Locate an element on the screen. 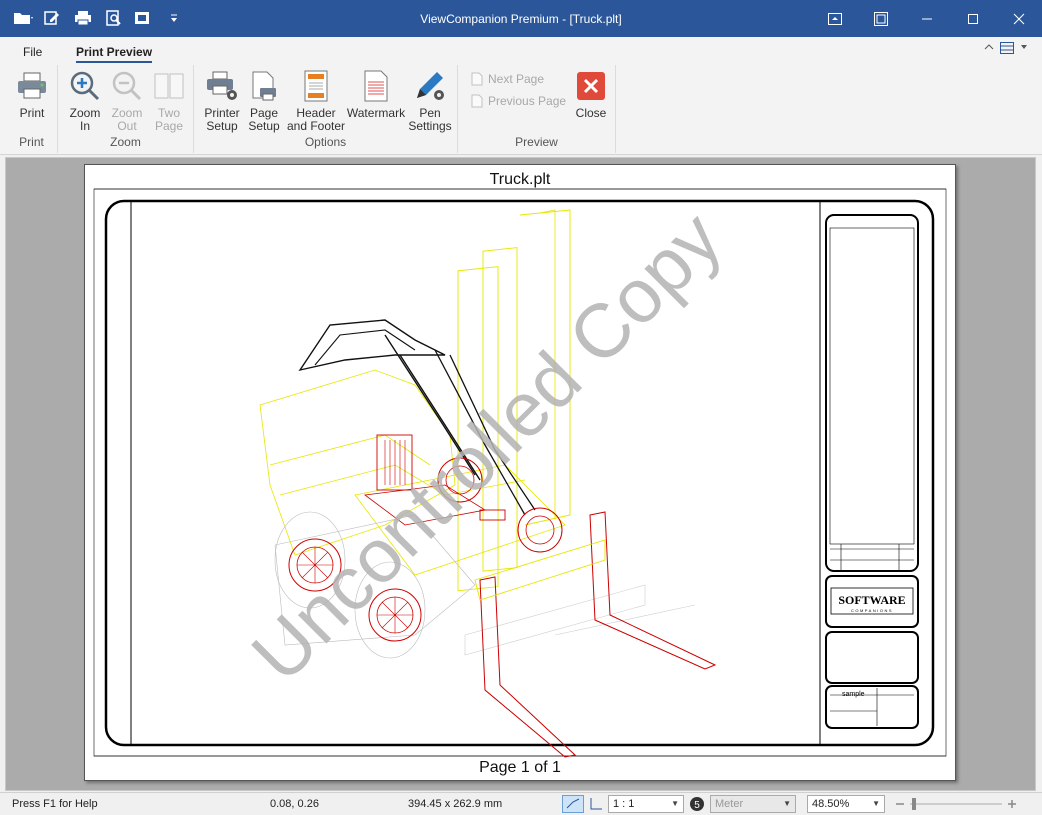  close-preview-button: Close is located at coordinates (591, 94).